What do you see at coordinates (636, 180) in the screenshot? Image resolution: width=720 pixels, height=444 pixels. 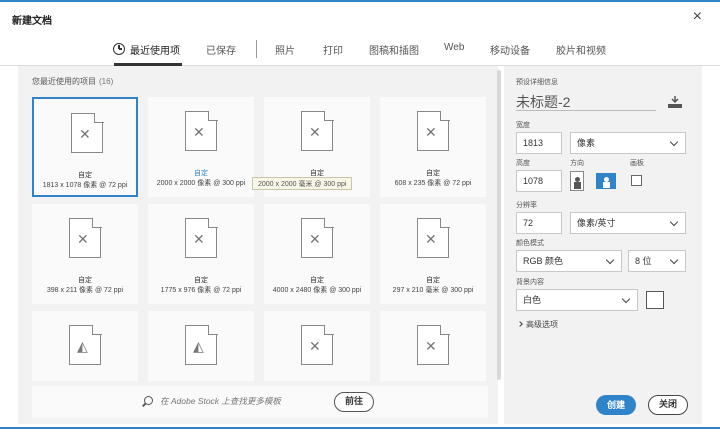 I see `artboard-checkbox` at bounding box center [636, 180].